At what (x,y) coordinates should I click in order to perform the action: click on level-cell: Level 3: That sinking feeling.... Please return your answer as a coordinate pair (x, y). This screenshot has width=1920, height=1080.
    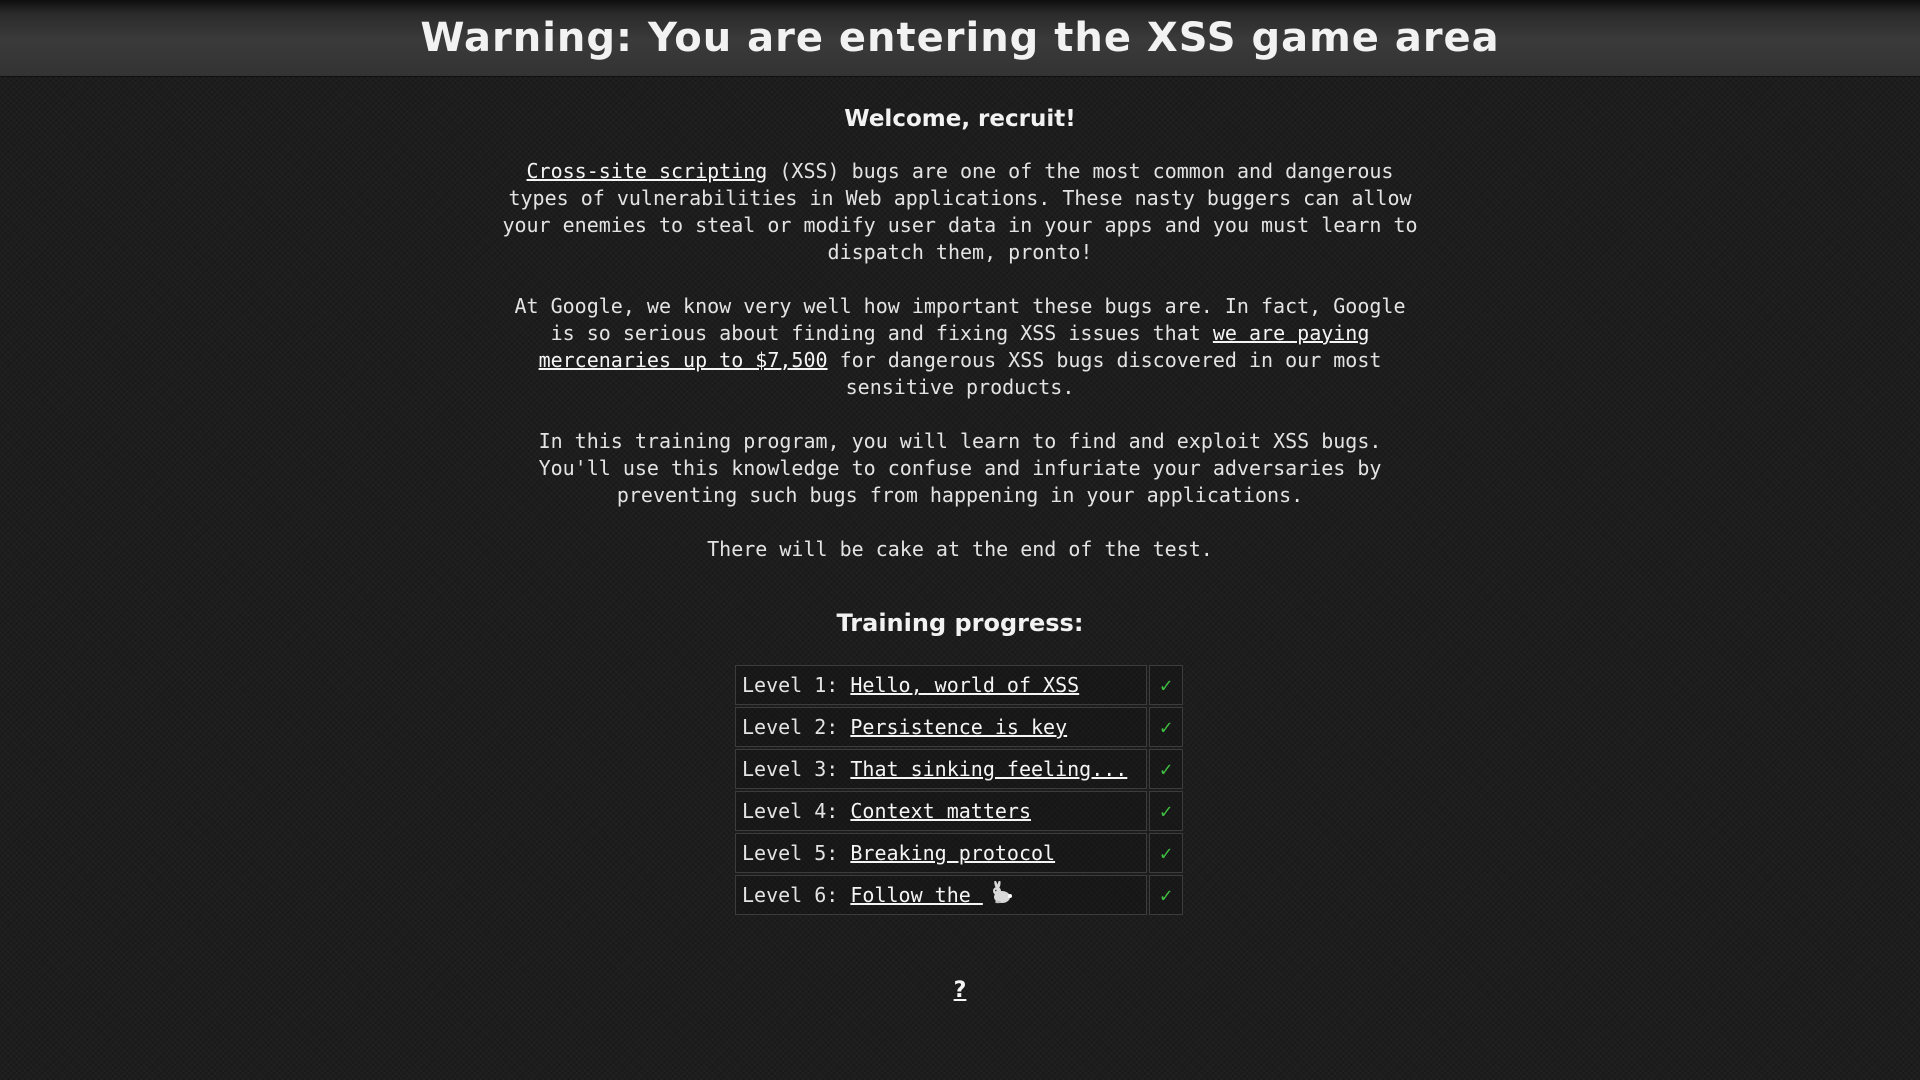
    Looking at the image, I should click on (941, 769).